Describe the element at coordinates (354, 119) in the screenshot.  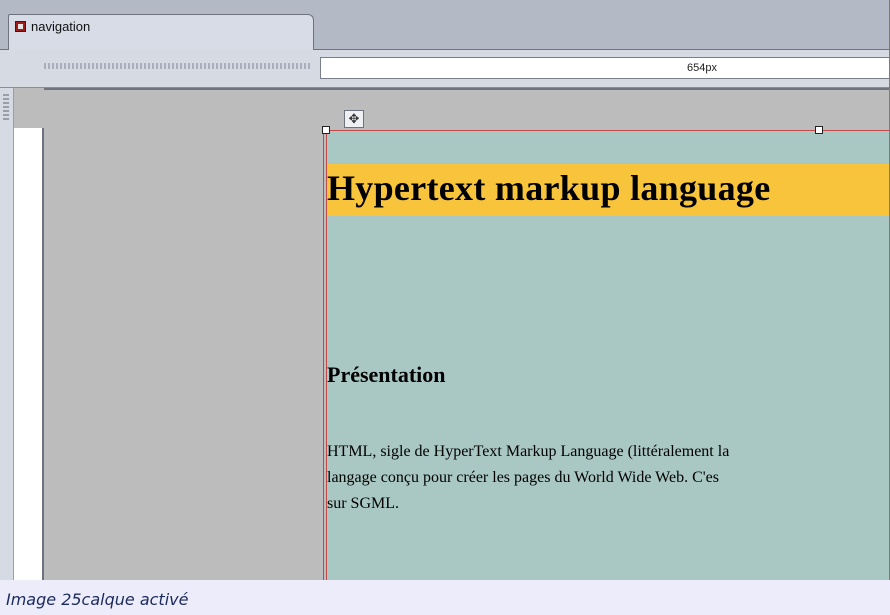
I see `move-icon: ✥` at that location.